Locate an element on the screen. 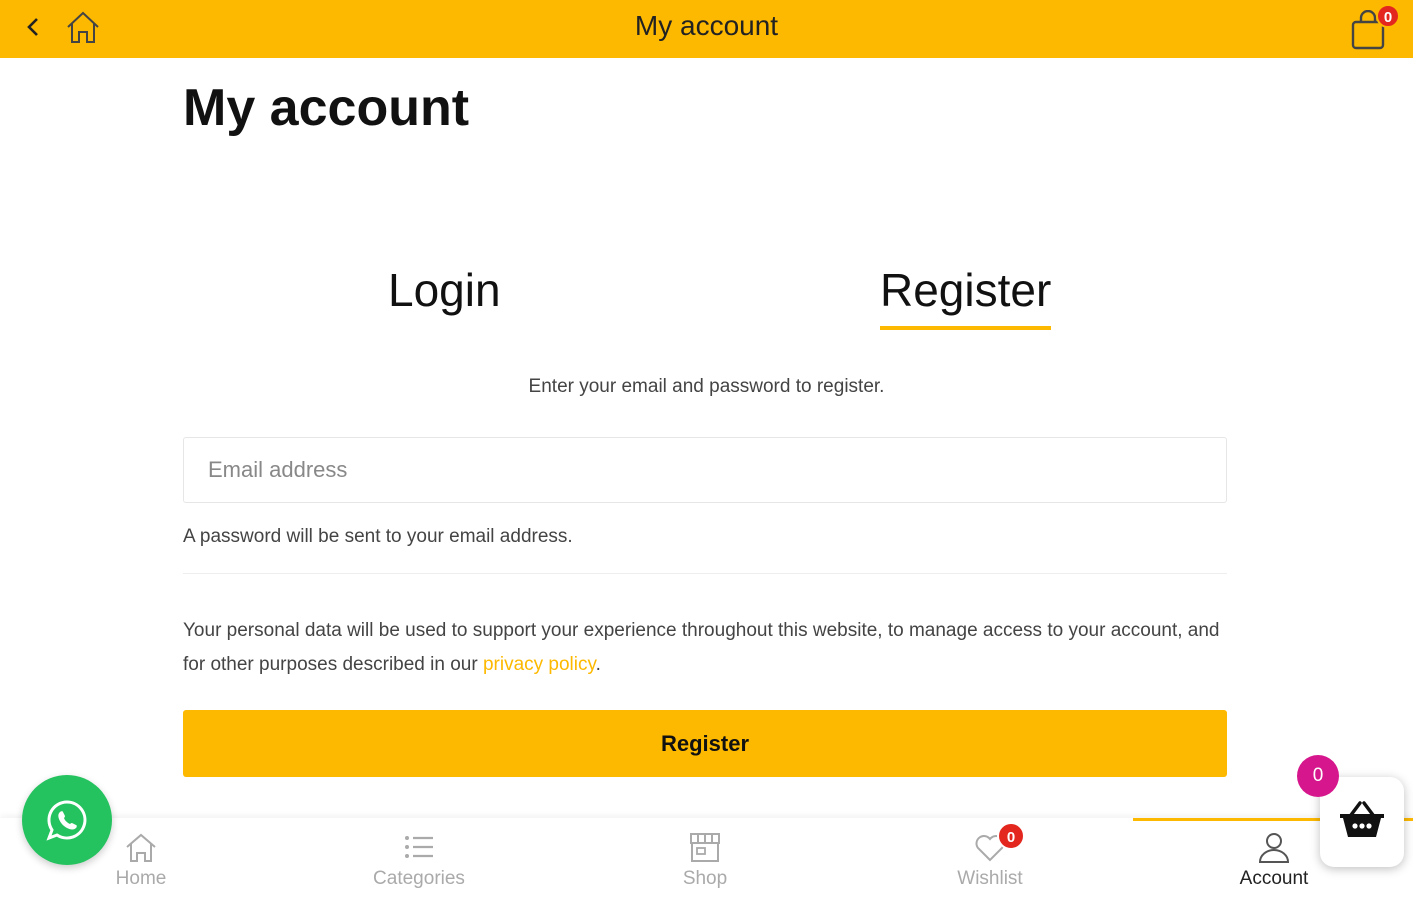  shop-icon is located at coordinates (705, 847).